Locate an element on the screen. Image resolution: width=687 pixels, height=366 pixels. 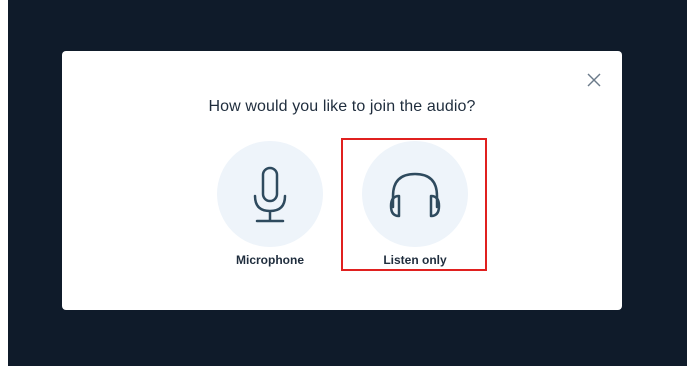
microphone-option-label: Microphone is located at coordinates (270, 260).